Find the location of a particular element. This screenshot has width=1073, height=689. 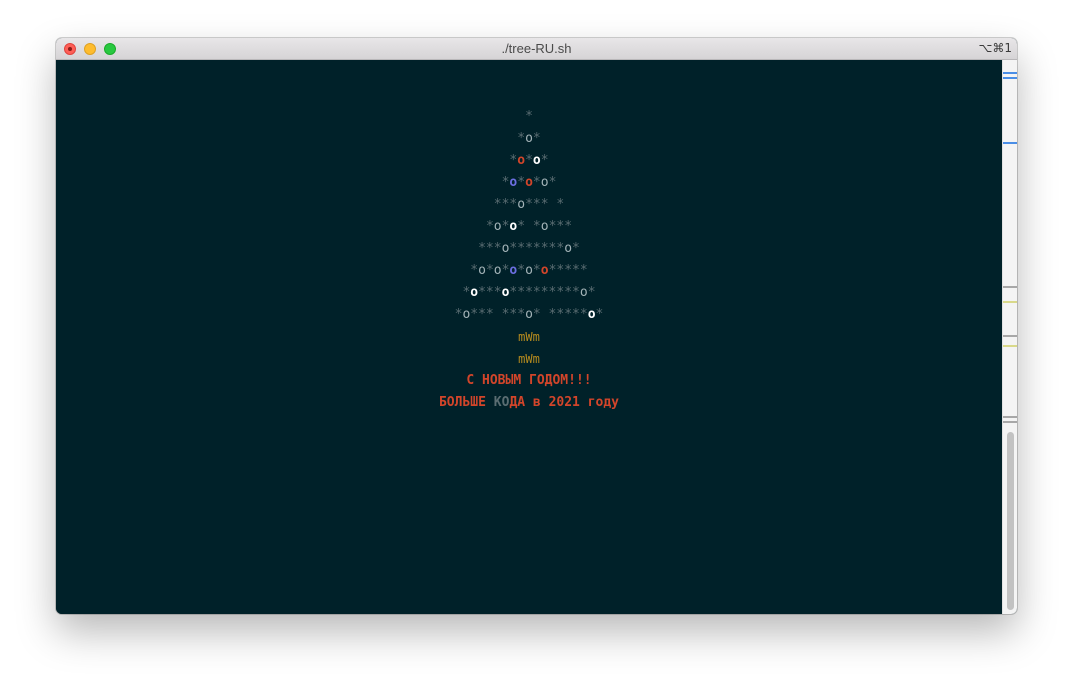

wish-text: БОЛЬШЕ КОДА в 2021 году is located at coordinates (529, 403).